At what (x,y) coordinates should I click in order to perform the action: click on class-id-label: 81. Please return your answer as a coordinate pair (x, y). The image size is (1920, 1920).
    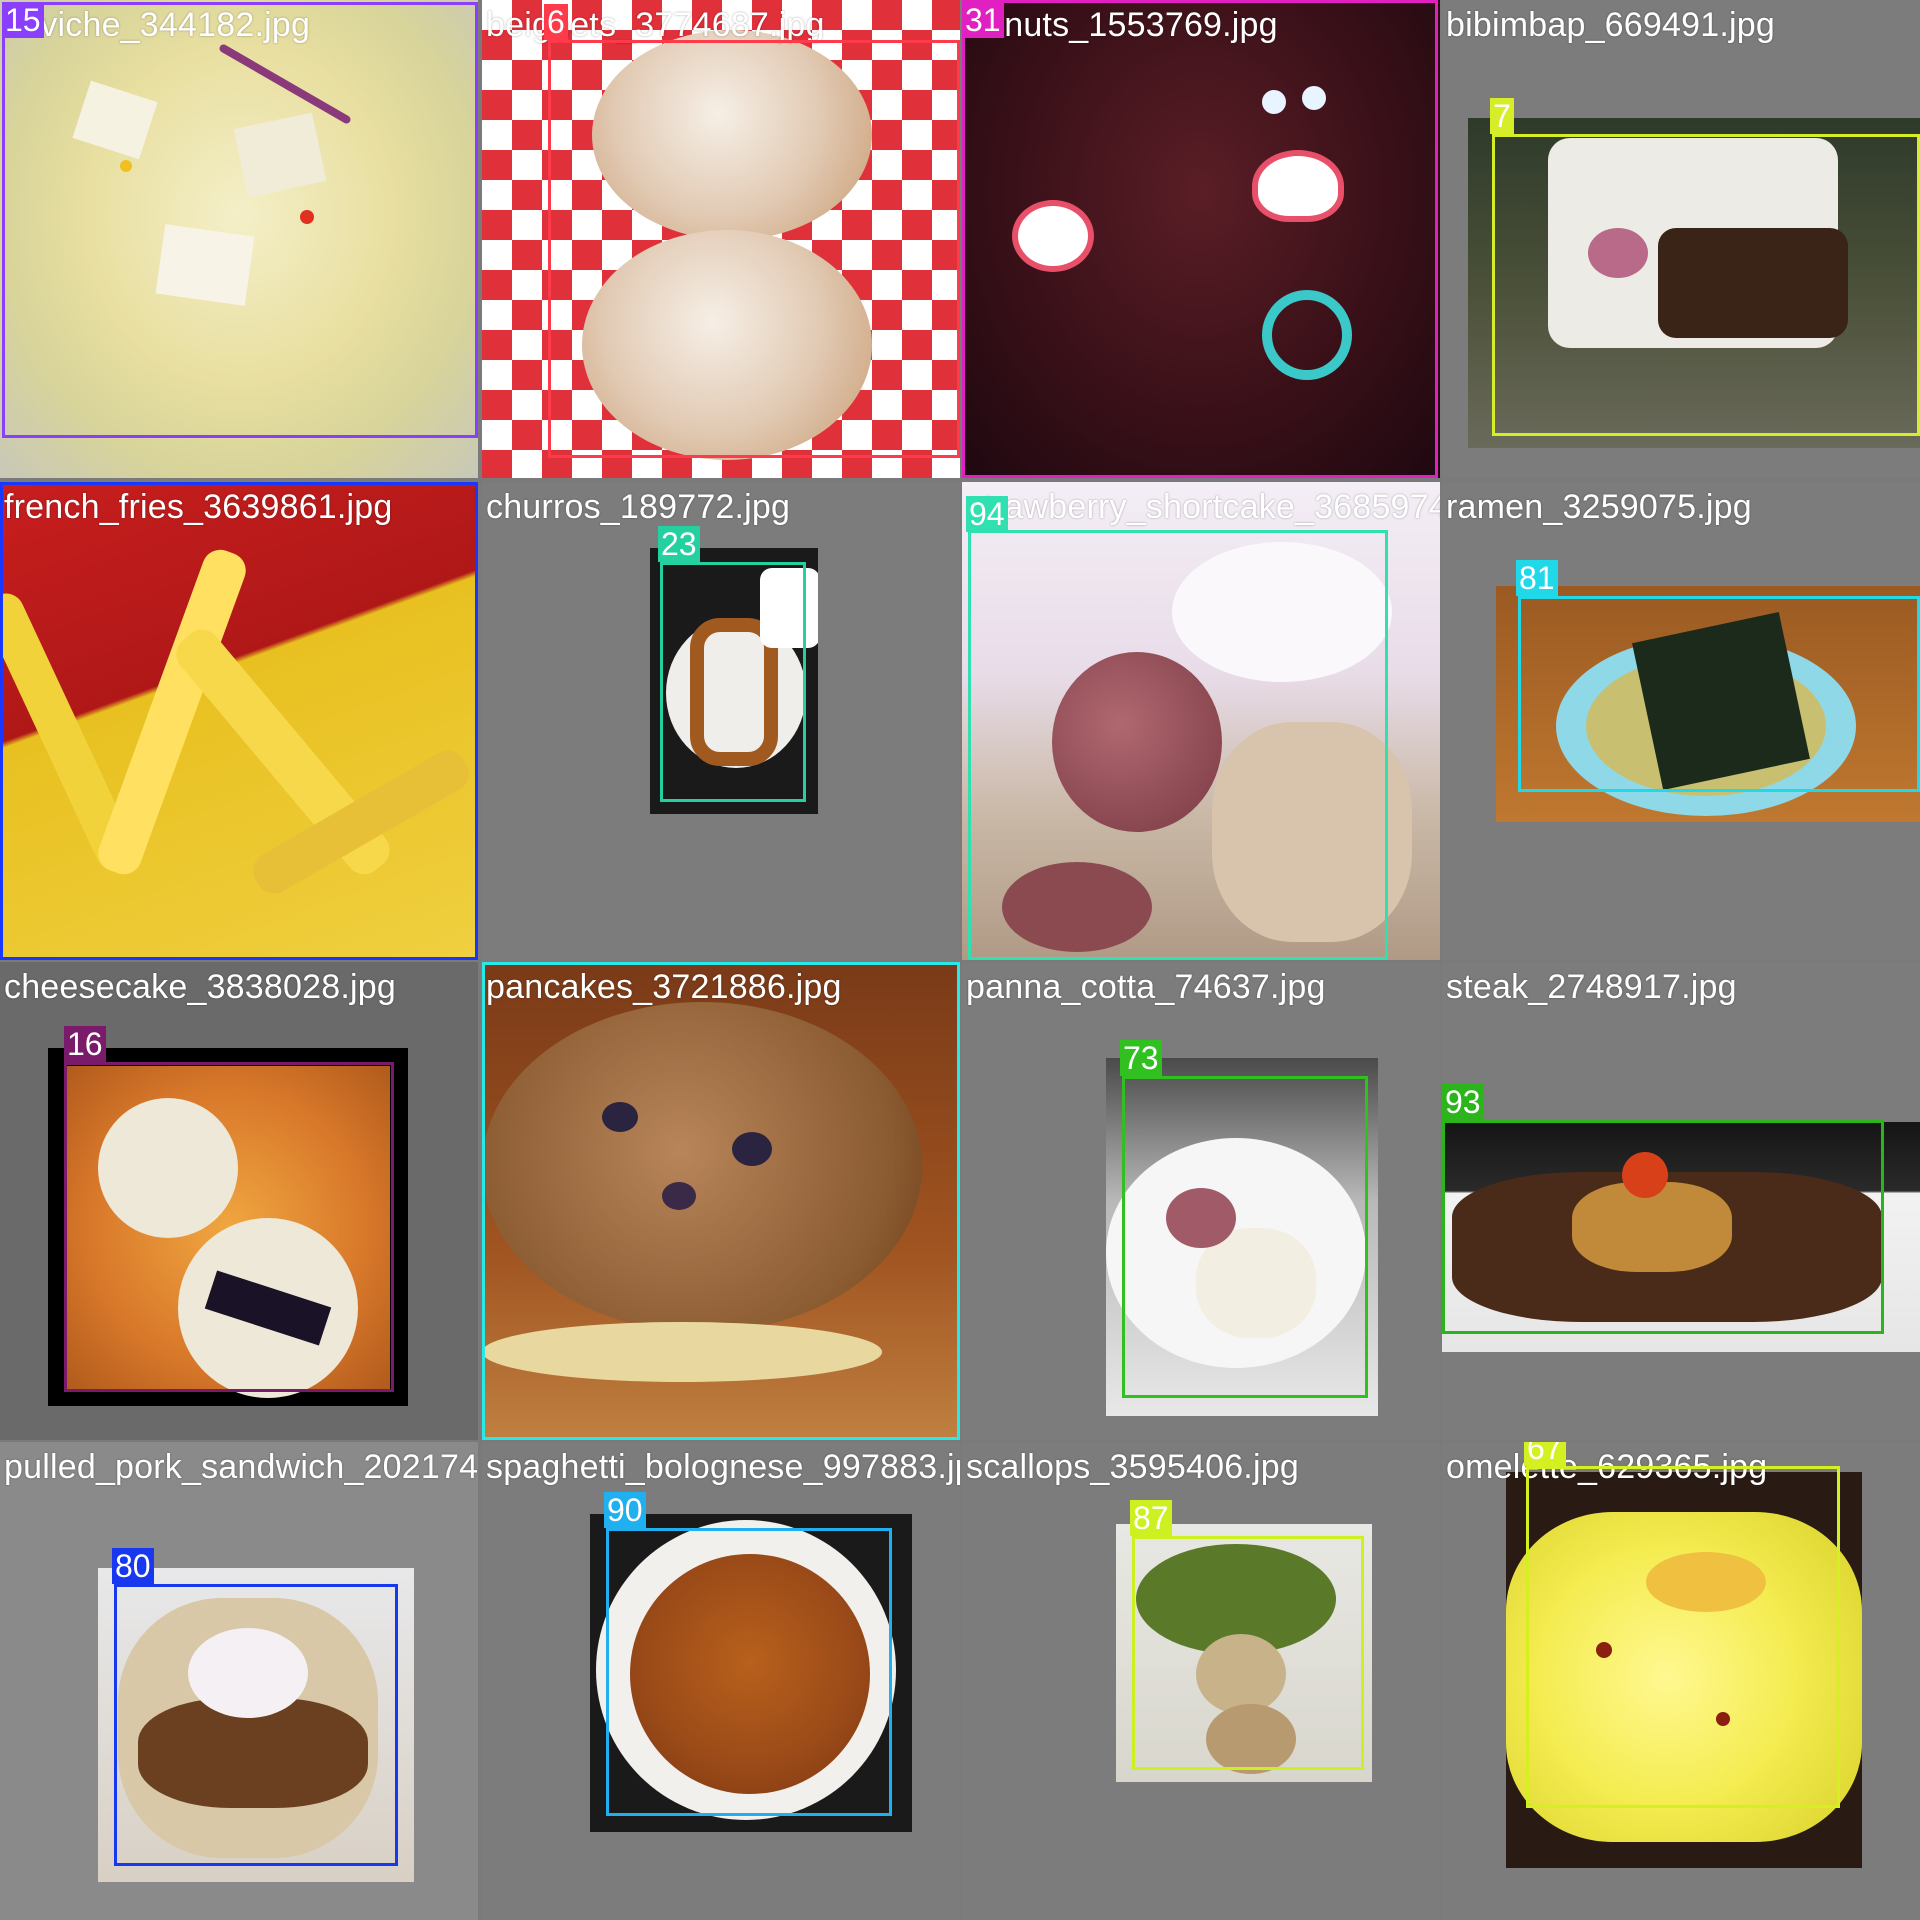
    Looking at the image, I should click on (1537, 578).